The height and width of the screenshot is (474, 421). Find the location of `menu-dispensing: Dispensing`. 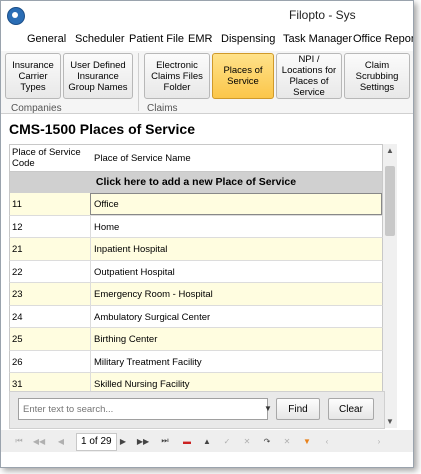

menu-dispensing: Dispensing is located at coordinates (248, 39).